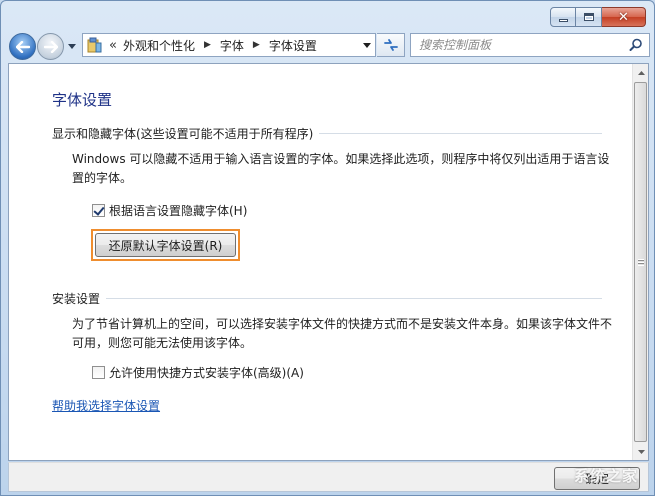 The height and width of the screenshot is (496, 655). I want to click on refresh-button, so click(391, 45).